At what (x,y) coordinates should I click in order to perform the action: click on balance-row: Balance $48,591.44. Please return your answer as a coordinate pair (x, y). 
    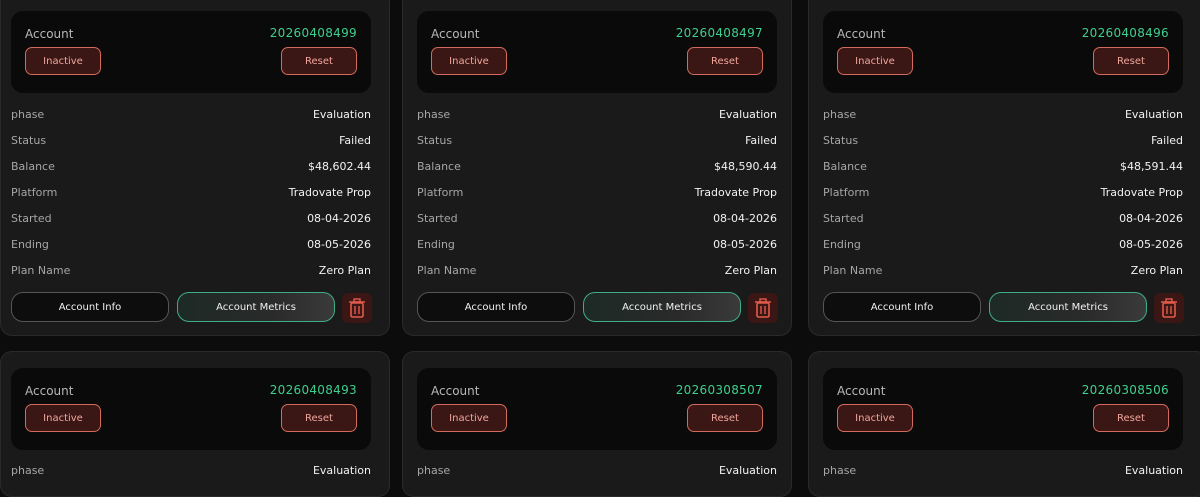
    Looking at the image, I should click on (1003, 169).